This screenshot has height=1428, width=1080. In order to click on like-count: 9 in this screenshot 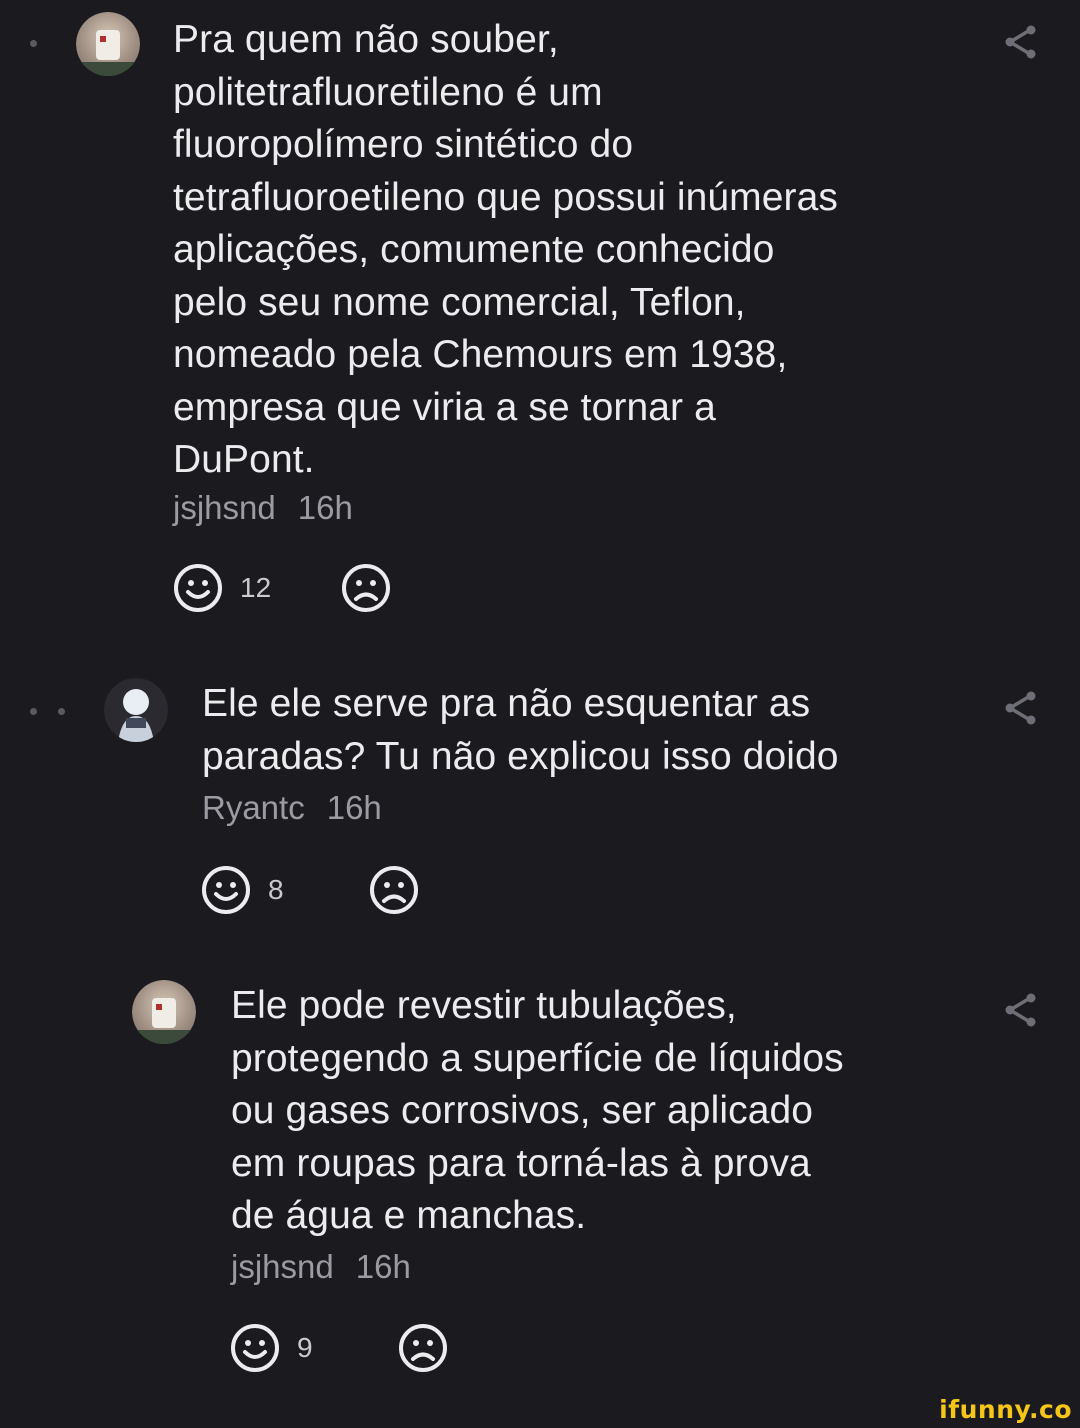, I will do `click(305, 1347)`.